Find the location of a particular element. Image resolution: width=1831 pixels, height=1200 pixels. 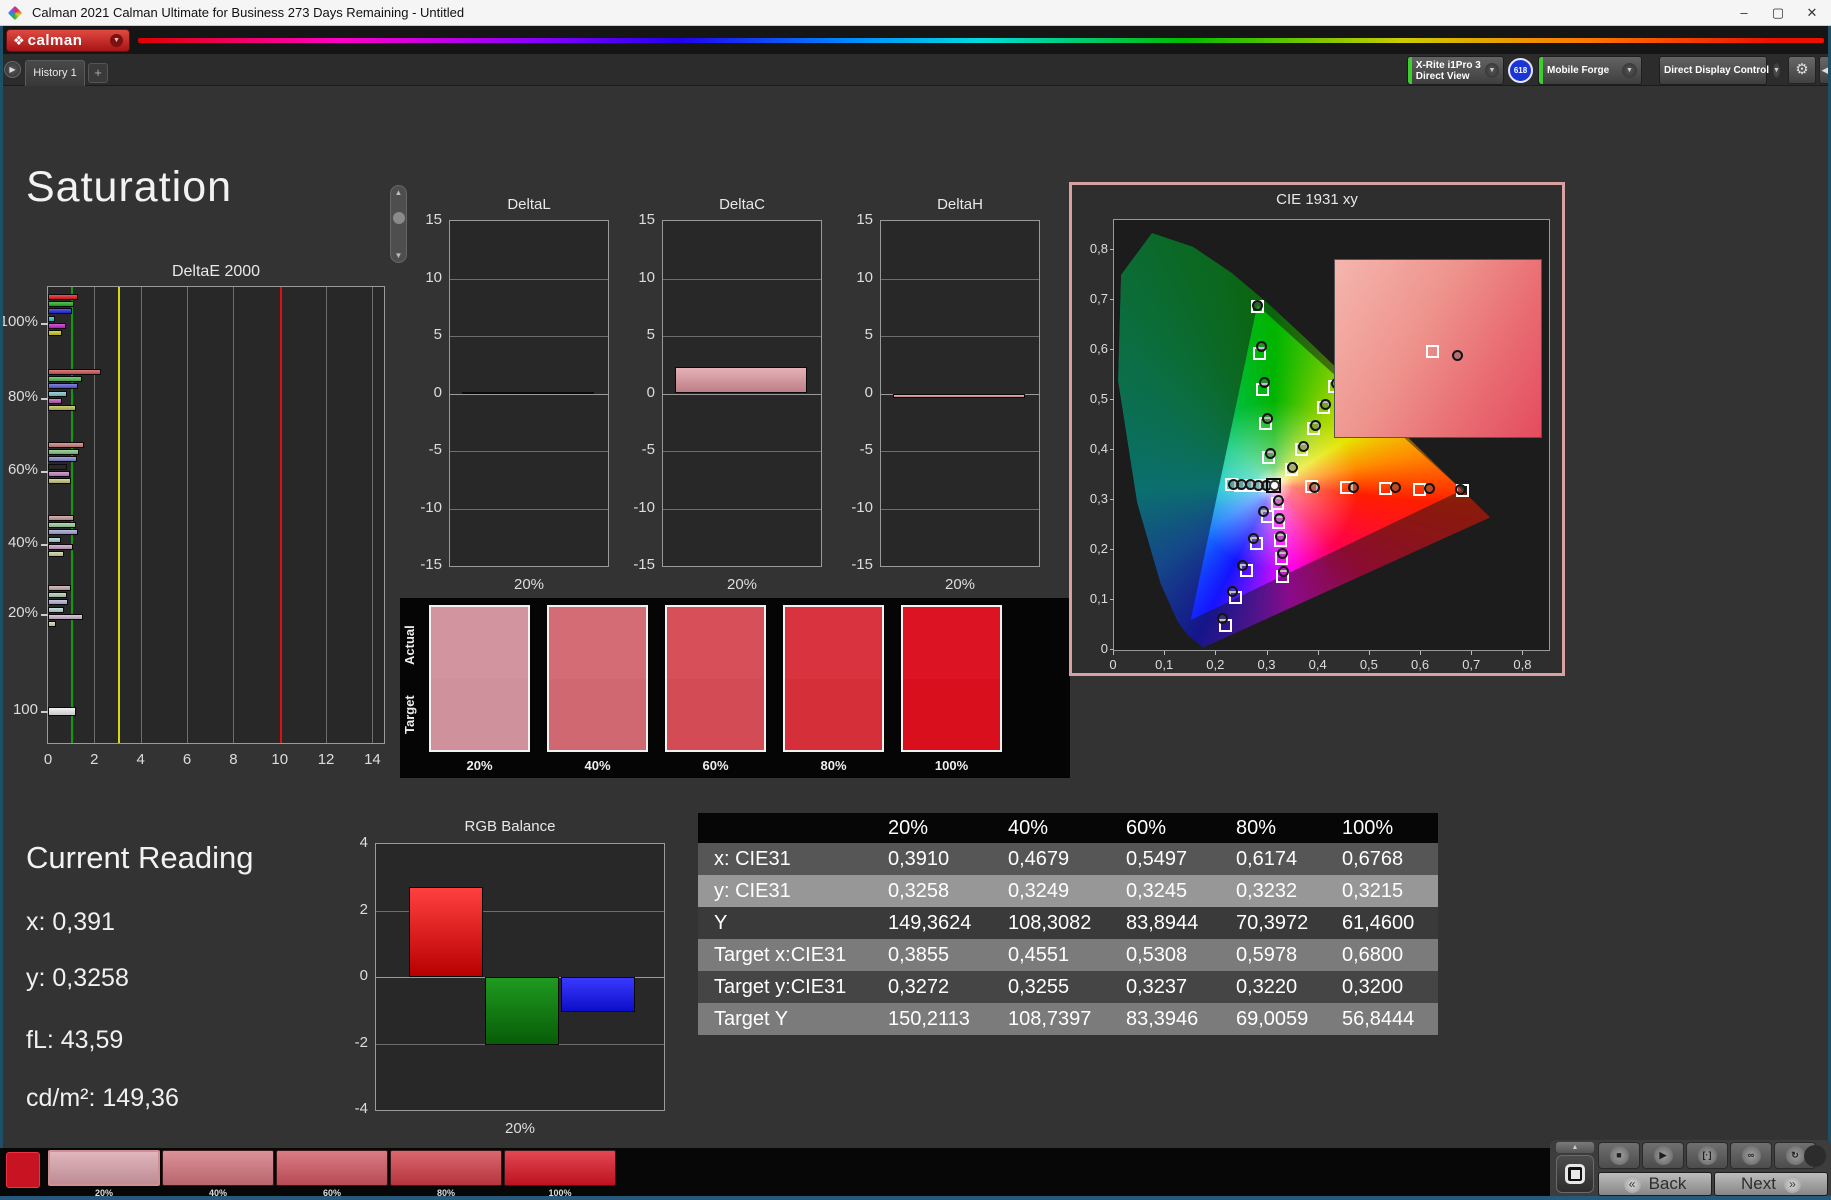

deltae-chart-title: DeltaE 2000 is located at coordinates (216, 271).